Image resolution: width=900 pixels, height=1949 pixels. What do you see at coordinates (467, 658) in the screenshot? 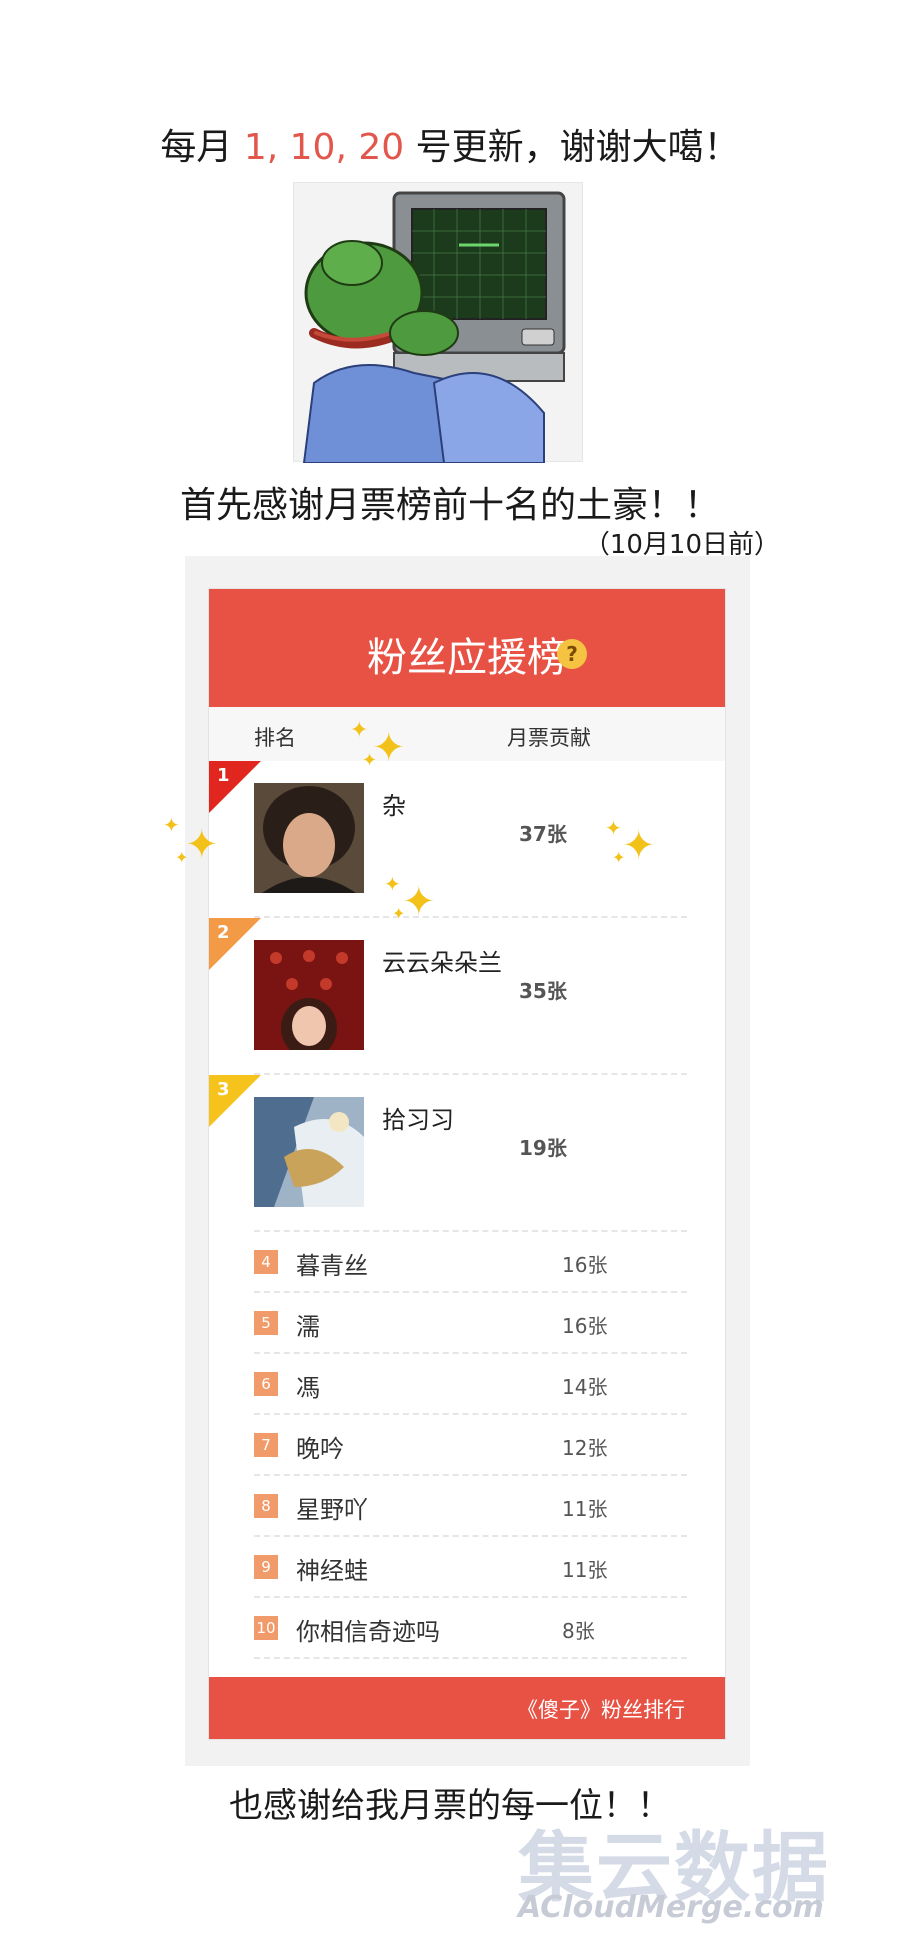
I see `board-title: 粉丝应援榜` at bounding box center [467, 658].